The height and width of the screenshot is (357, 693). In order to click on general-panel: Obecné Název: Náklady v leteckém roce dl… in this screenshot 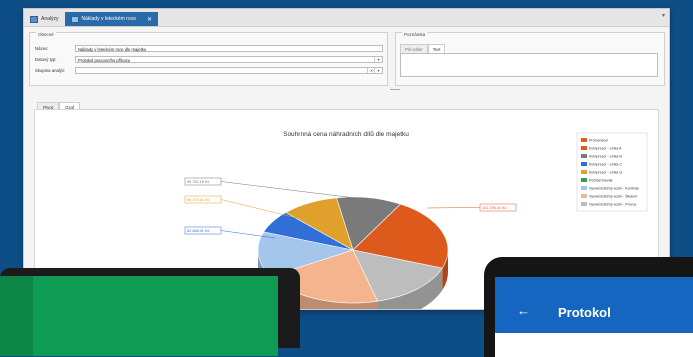, I will do `click(208, 59)`.